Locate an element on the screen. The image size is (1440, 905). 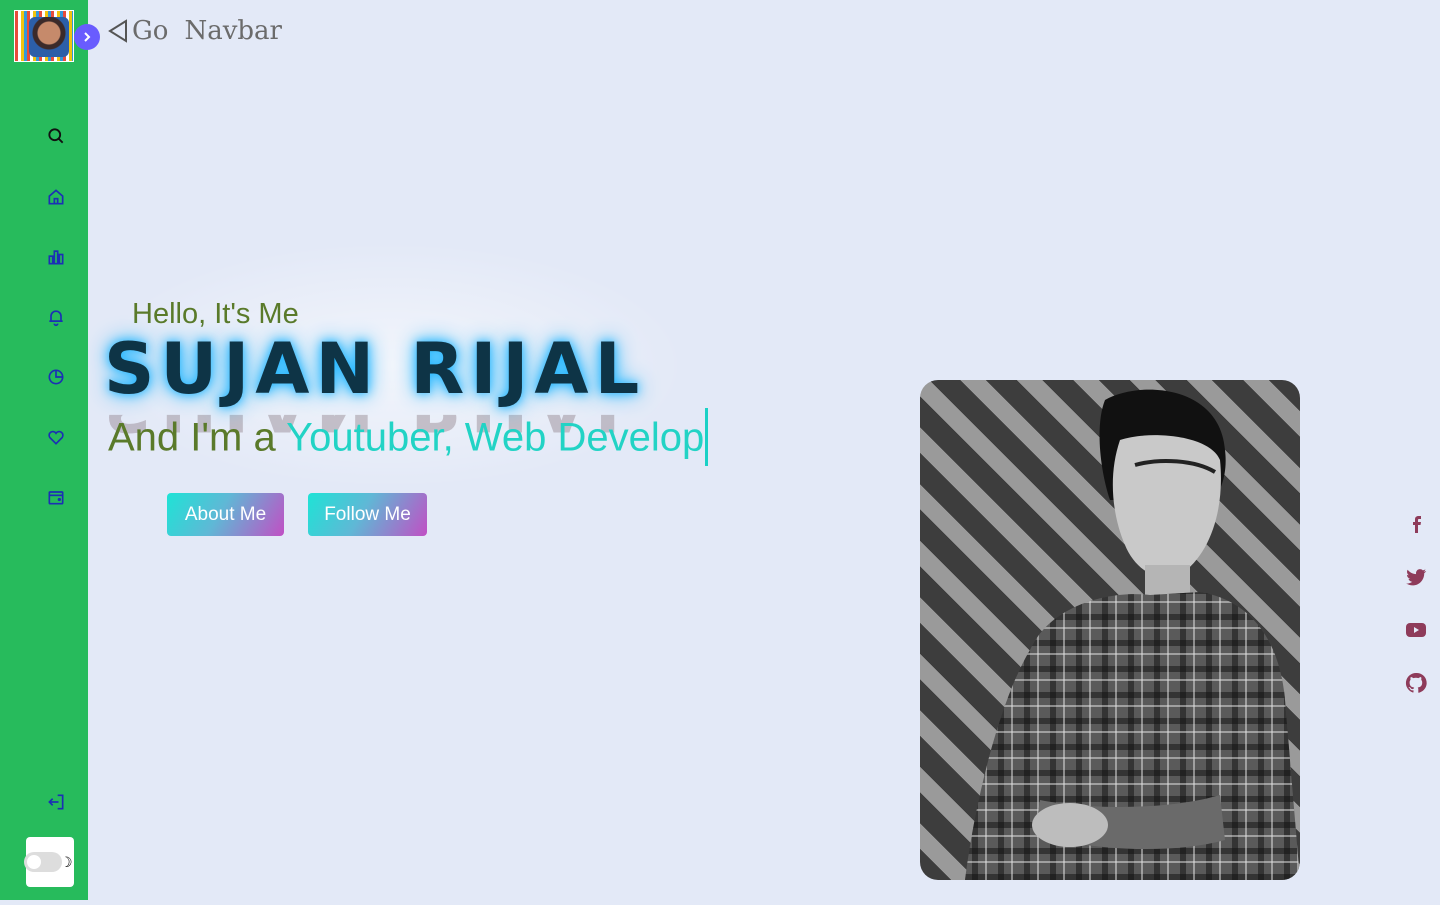
hero-name: SUJAN RIJAL is located at coordinates (375, 369).